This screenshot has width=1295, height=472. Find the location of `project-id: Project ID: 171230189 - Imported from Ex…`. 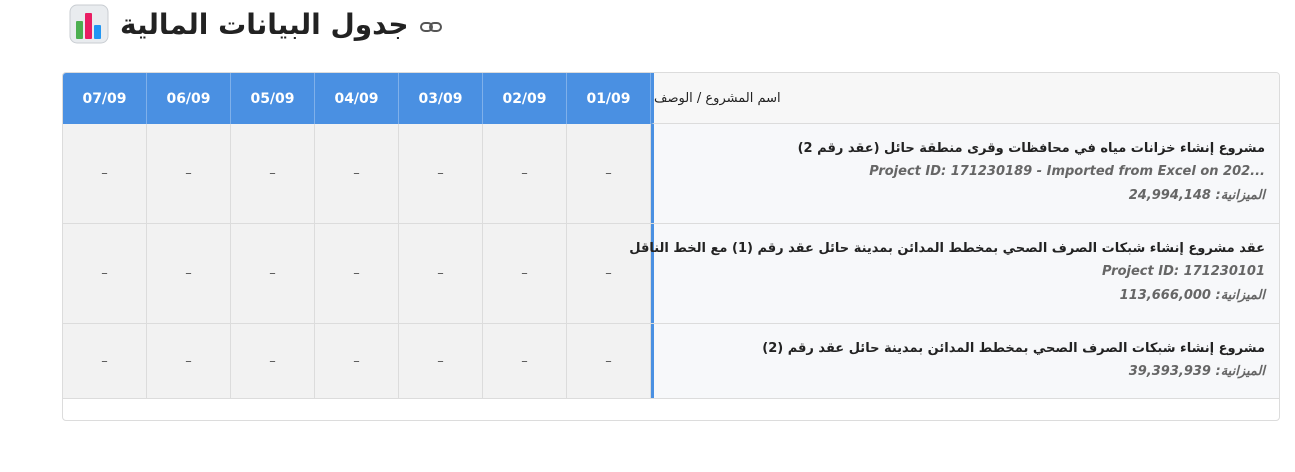

project-id: Project ID: 171230189 - Imported from Ex… is located at coordinates (1067, 171).